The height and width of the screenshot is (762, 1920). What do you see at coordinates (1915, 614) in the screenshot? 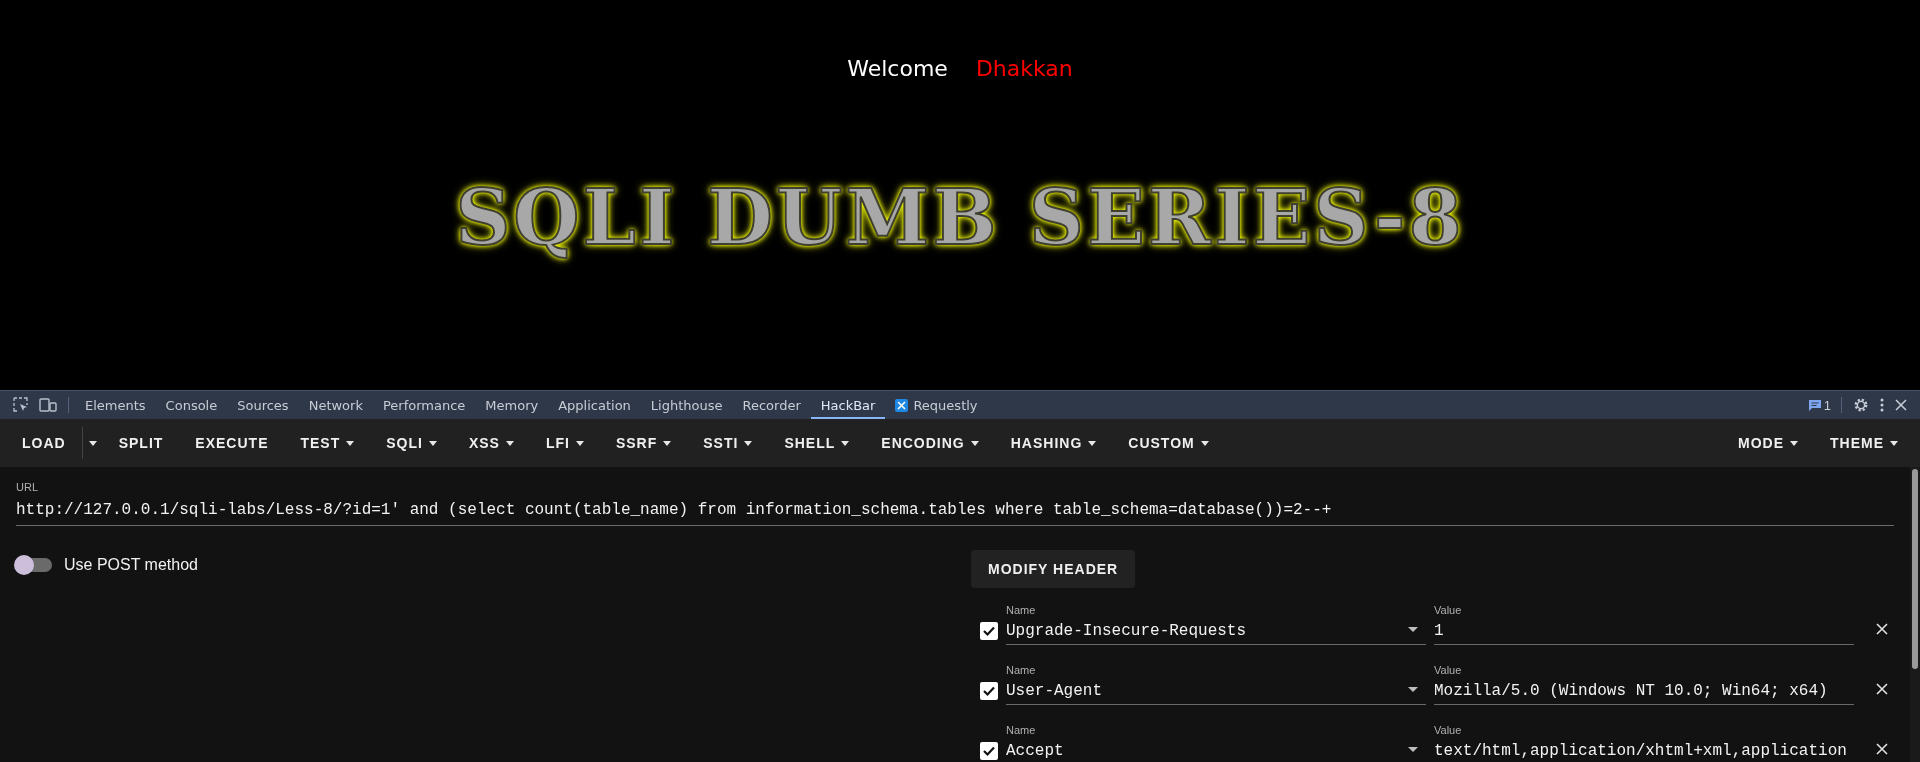
I see `scrollbar` at bounding box center [1915, 614].